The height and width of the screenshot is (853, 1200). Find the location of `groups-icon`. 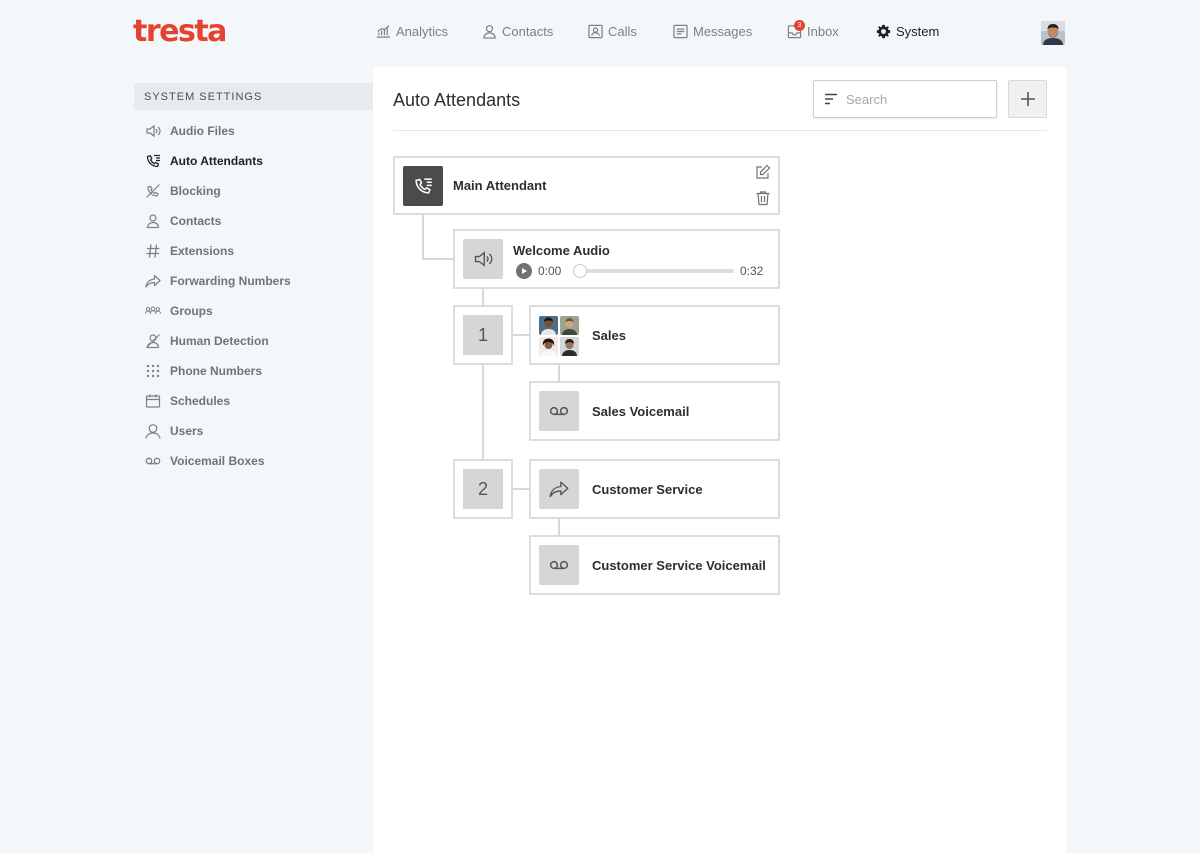

groups-icon is located at coordinates (153, 310).